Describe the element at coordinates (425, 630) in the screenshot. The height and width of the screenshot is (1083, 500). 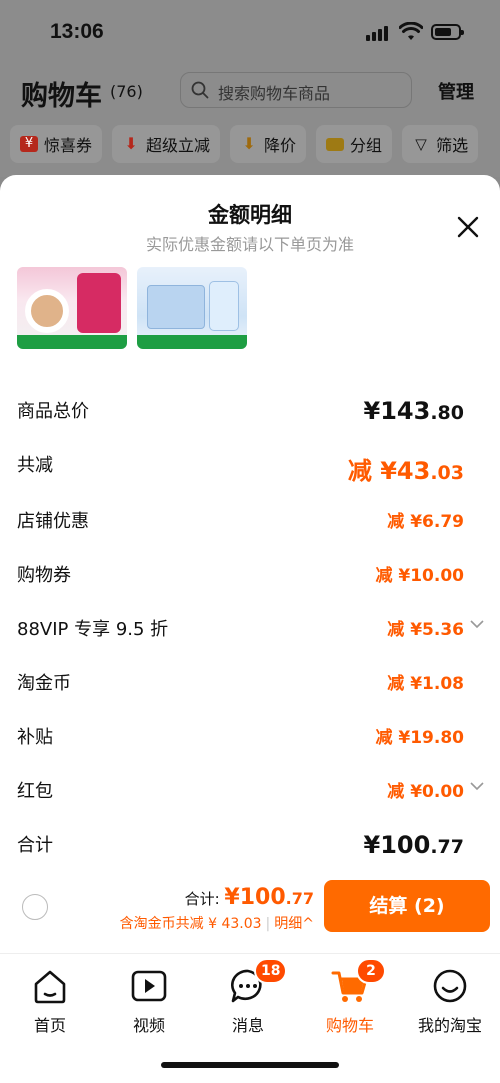
I see `row-value: 减 ¥5.36` at that location.